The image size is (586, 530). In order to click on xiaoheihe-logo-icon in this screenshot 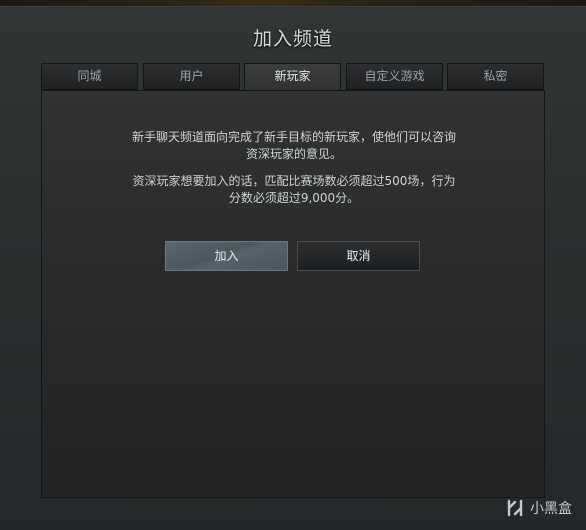, I will do `click(515, 508)`.